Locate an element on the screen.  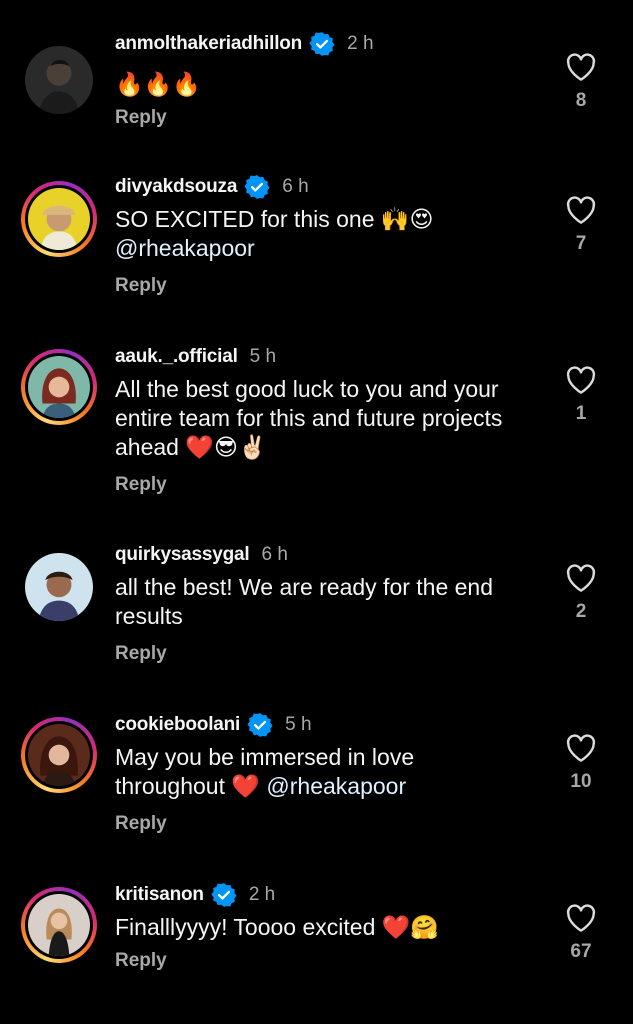
like-count: 1 is located at coordinates (581, 413).